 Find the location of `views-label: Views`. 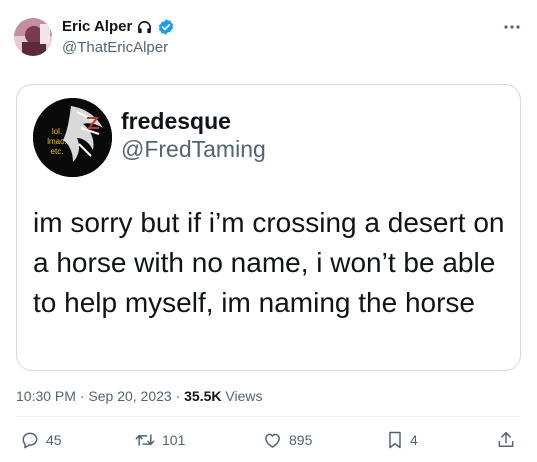

views-label: Views is located at coordinates (244, 396).